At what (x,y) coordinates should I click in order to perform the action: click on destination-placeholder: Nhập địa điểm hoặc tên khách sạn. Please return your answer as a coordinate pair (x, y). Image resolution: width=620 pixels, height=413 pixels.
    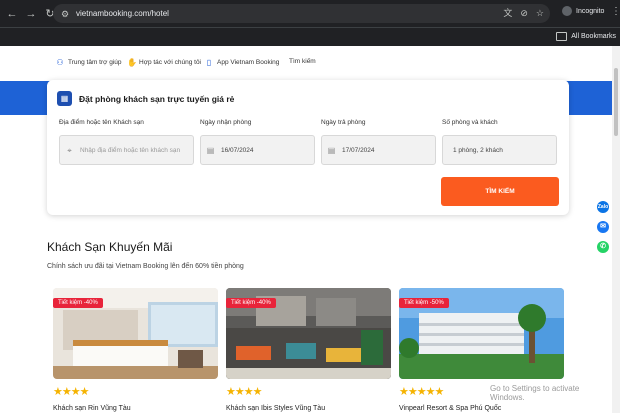
    Looking at the image, I should click on (130, 150).